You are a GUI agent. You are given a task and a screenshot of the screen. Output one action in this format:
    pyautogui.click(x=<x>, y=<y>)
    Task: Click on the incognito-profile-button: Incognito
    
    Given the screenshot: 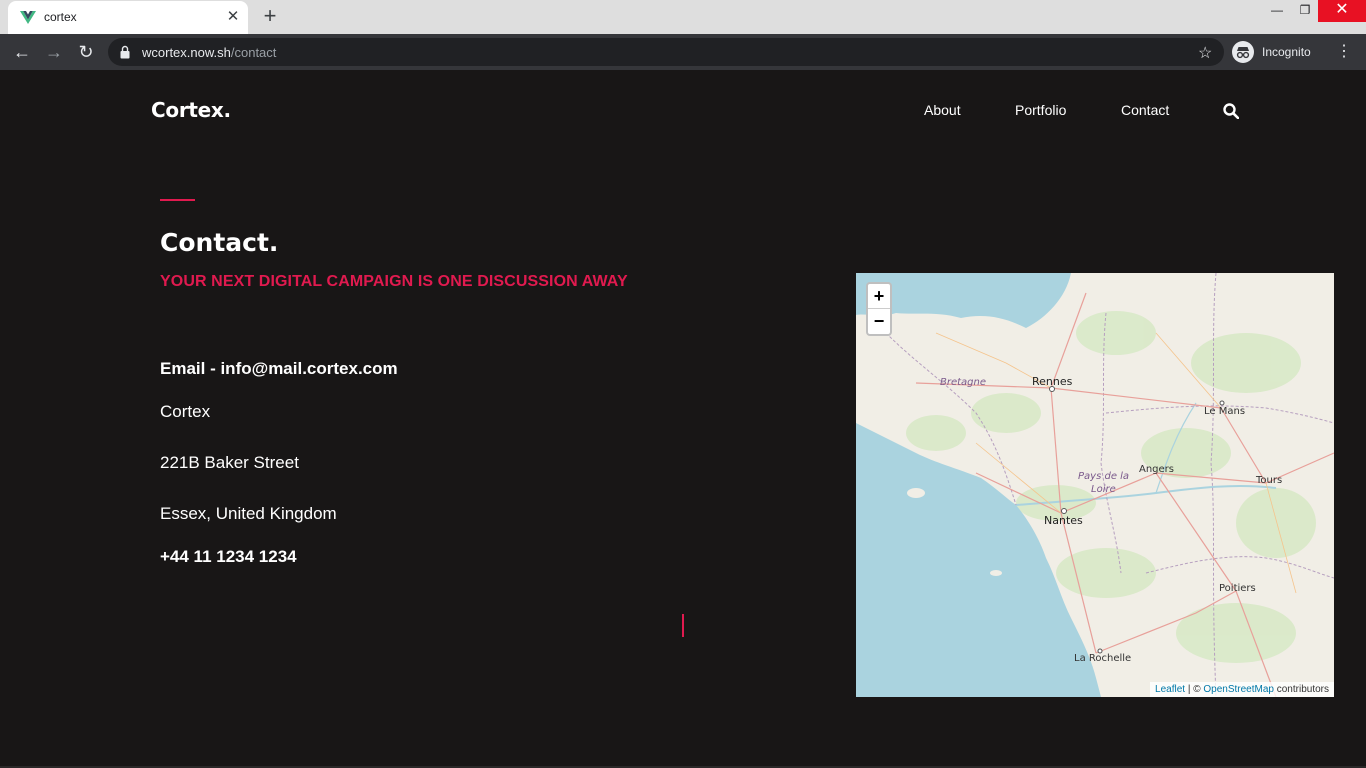 What is the action you would take?
    pyautogui.click(x=1271, y=52)
    